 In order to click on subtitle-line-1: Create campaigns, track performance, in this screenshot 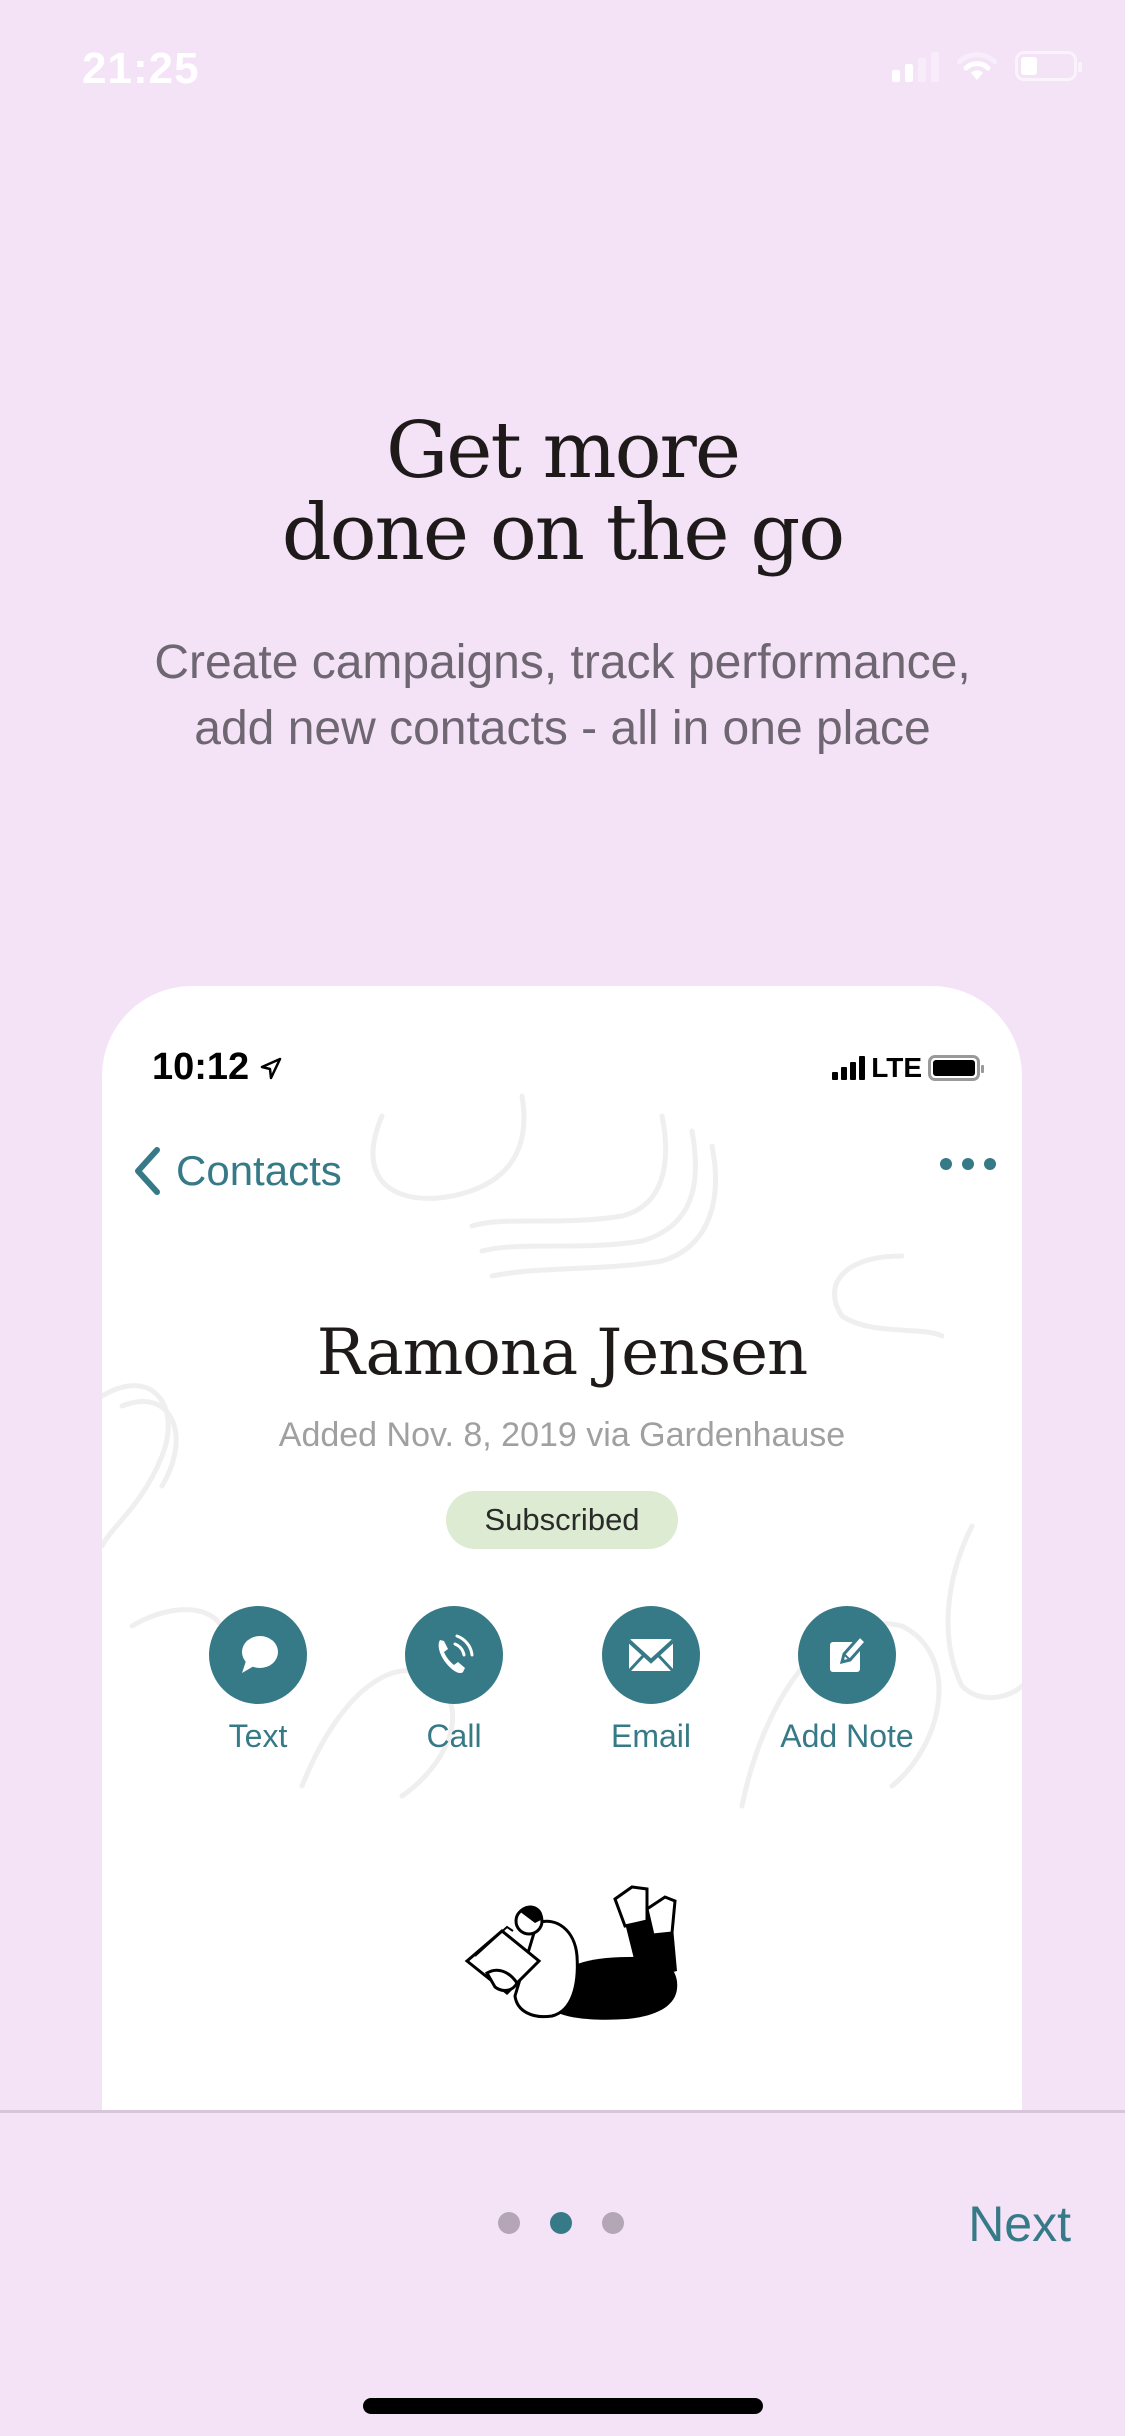, I will do `click(562, 662)`.